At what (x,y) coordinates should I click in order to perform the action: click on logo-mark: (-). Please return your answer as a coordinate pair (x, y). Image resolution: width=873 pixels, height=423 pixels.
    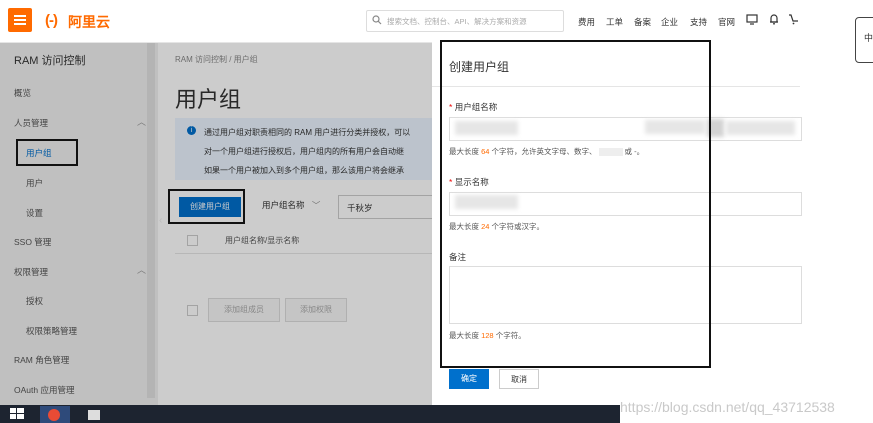
    Looking at the image, I should click on (51, 20).